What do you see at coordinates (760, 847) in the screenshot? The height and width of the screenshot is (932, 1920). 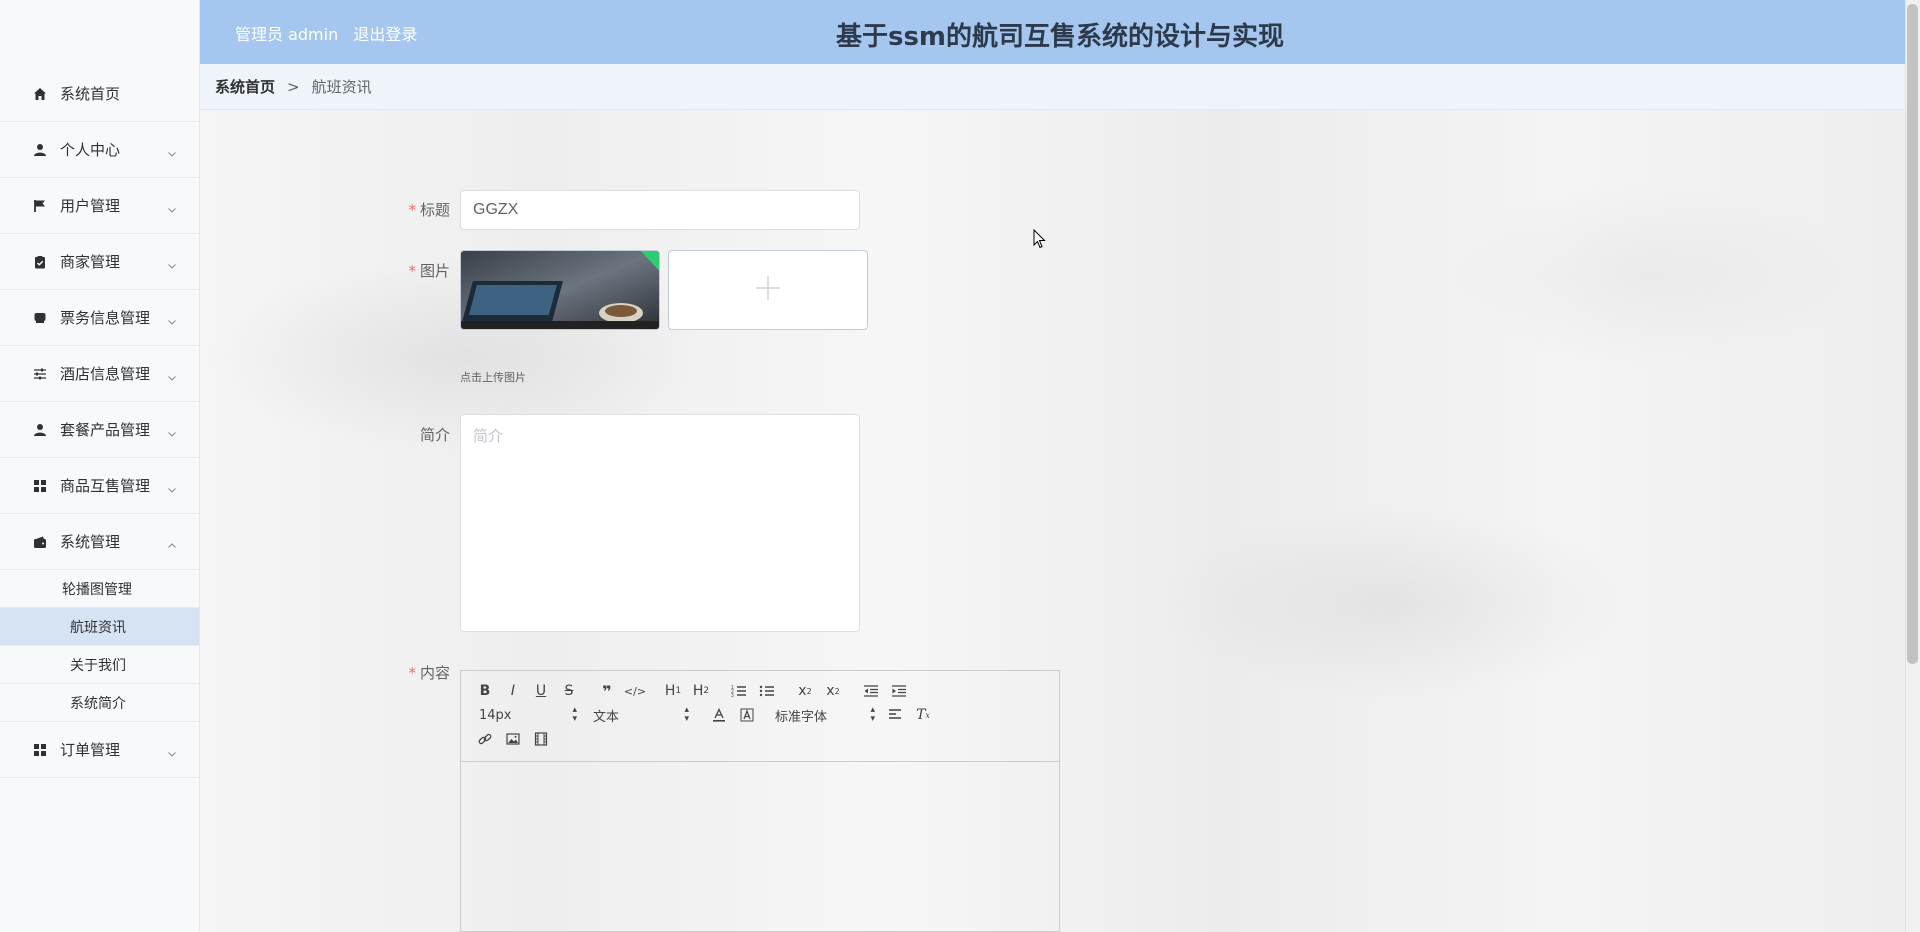 I see `editor-content-area` at bounding box center [760, 847].